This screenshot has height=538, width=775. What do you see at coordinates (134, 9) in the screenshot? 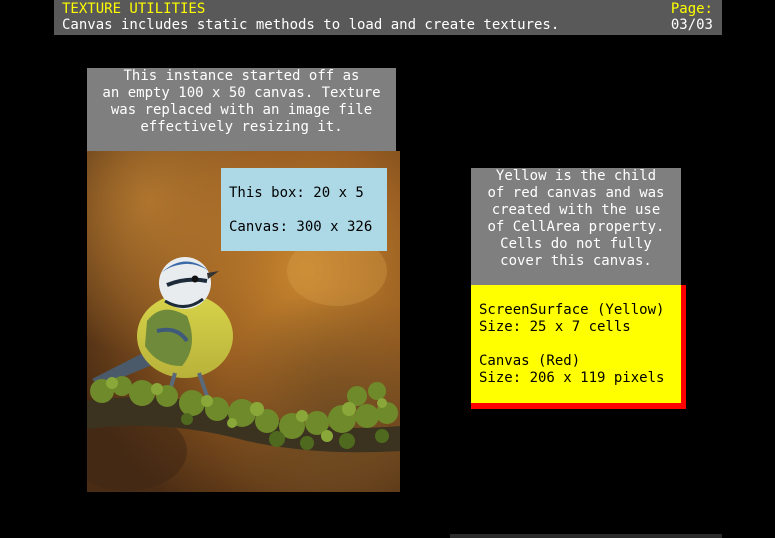
I see `page-title: TEXTURE UTILITIES` at bounding box center [134, 9].